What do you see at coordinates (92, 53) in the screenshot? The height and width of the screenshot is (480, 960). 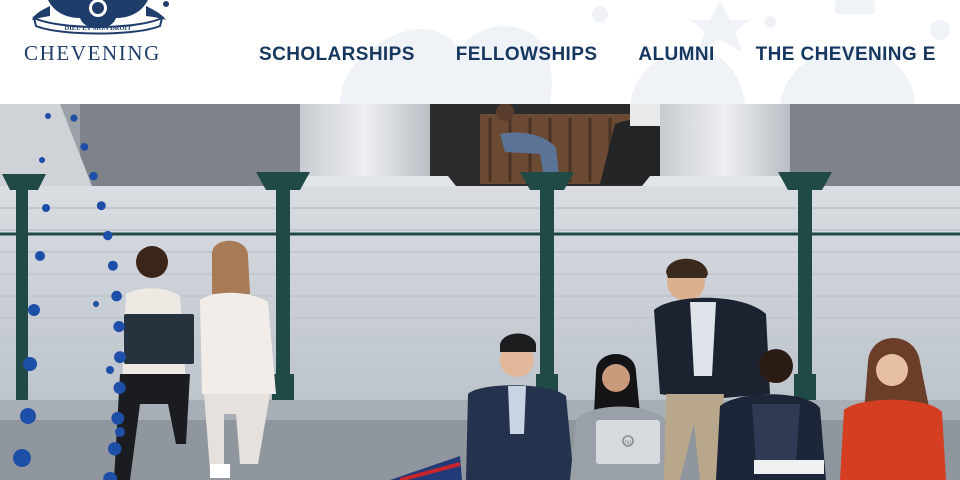 I see `logo-wordmark: CHEVENING` at bounding box center [92, 53].